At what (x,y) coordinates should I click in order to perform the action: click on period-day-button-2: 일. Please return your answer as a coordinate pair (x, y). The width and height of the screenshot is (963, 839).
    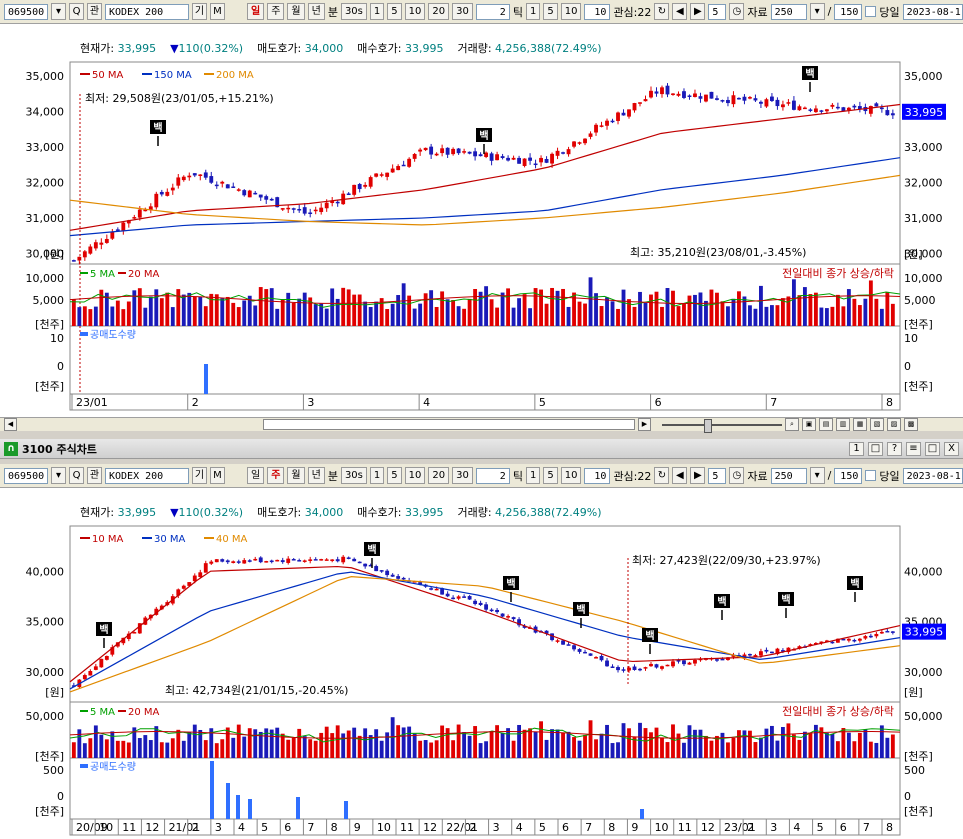
    Looking at the image, I should click on (256, 475).